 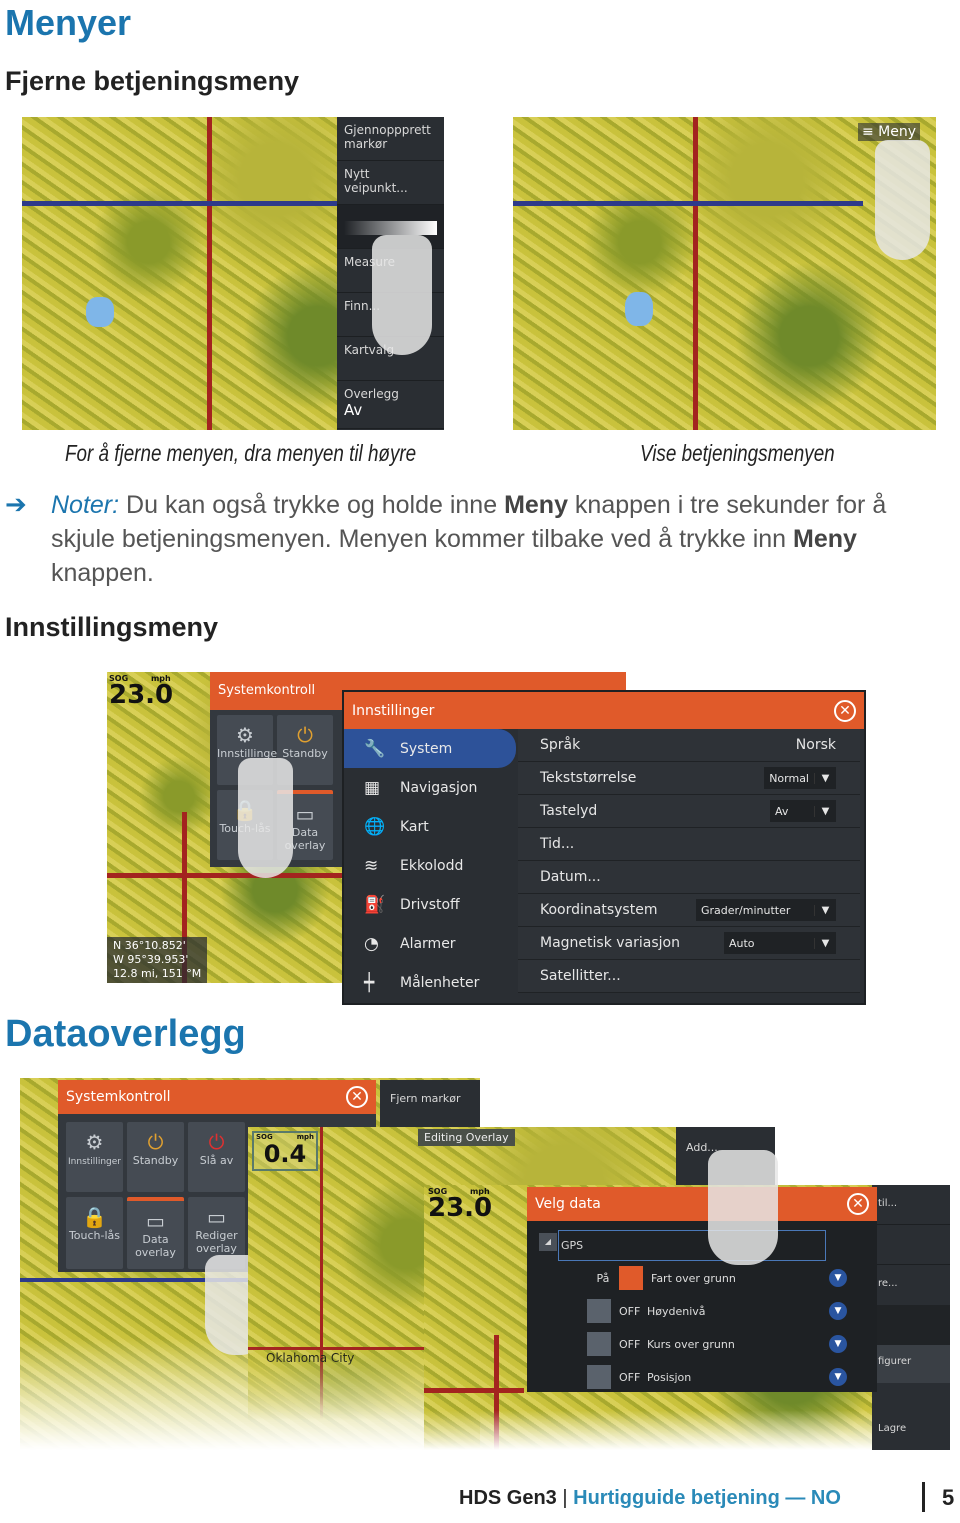 I want to click on edit-overlay-icon: ▭, so click(x=216, y=1217).